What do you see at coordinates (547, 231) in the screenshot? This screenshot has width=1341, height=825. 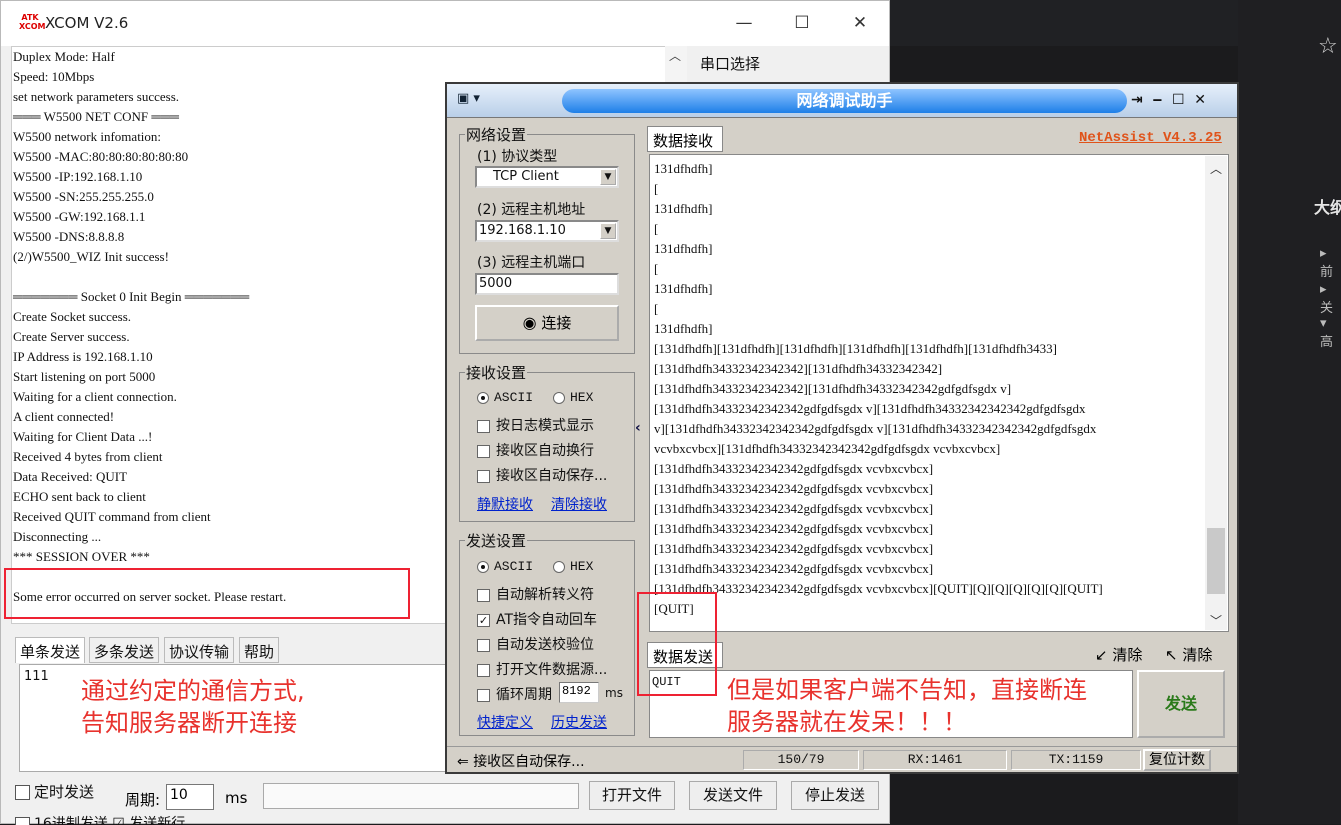 I see `host-select: 192.168.1.10 ▼` at bounding box center [547, 231].